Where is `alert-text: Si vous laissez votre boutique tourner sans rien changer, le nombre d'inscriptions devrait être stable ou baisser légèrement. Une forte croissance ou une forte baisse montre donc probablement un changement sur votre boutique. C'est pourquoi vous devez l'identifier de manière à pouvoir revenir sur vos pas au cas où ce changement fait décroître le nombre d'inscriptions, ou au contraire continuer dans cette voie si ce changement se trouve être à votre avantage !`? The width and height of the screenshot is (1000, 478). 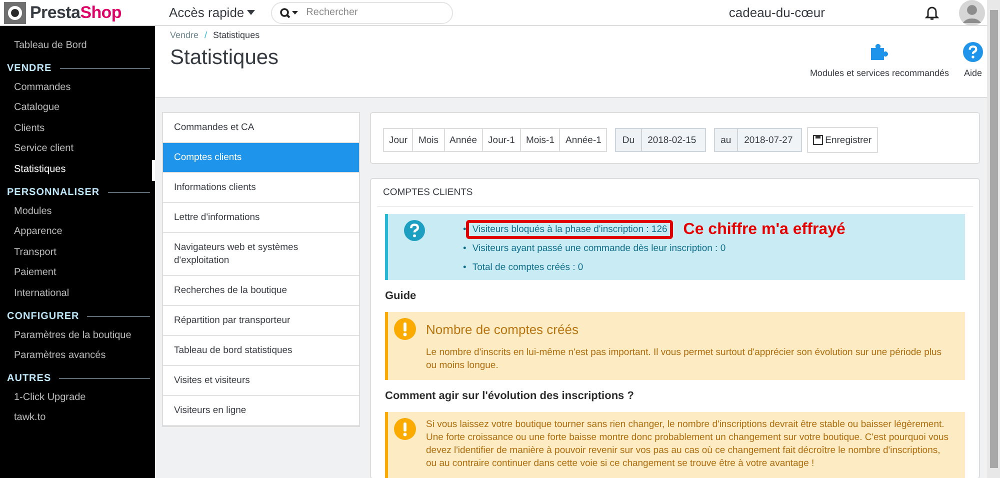
alert-text: Si vous laissez votre boutique tourner sans rien changer, le nombre d'inscriptions devrait être stable ou baisser légèrement. Une forte croissance ou une forte baisse montre donc probablement un changement sur votre boutique. C'est pourquoi vous devez l'identifier de manière à pouvoir revenir sur vos pas au cas où ce changement fait décroître le nombre d'inscriptions, ou au contraire continuer dans cette voie si ce changement se trouve être à votre avantage ! is located at coordinates (688, 444).